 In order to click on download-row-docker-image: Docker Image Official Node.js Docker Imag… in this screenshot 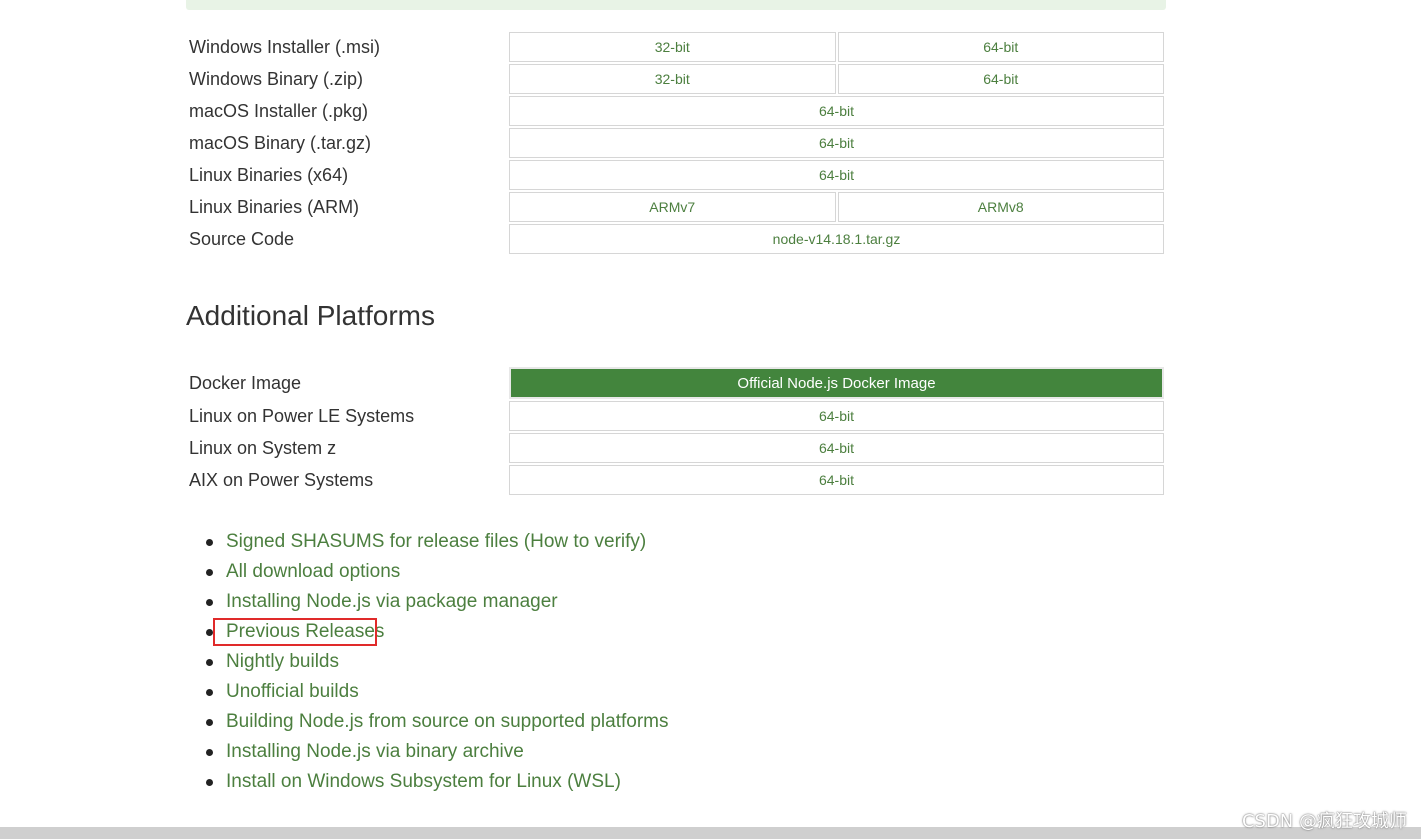, I will do `click(676, 383)`.